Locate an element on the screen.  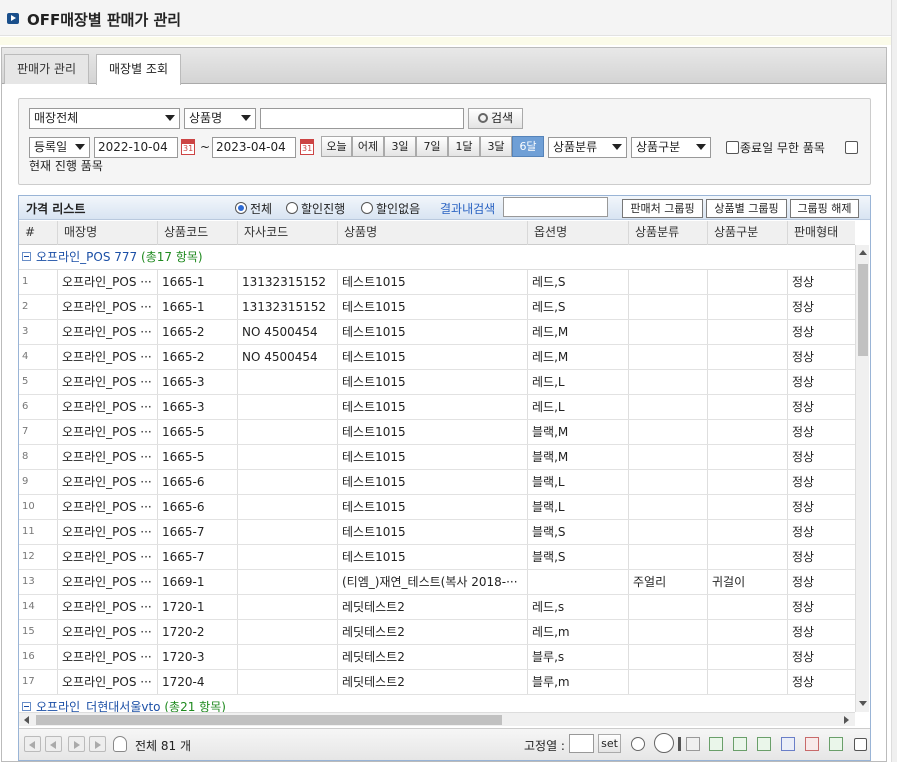
cell-code: 1665-5 is located at coordinates (198, 432).